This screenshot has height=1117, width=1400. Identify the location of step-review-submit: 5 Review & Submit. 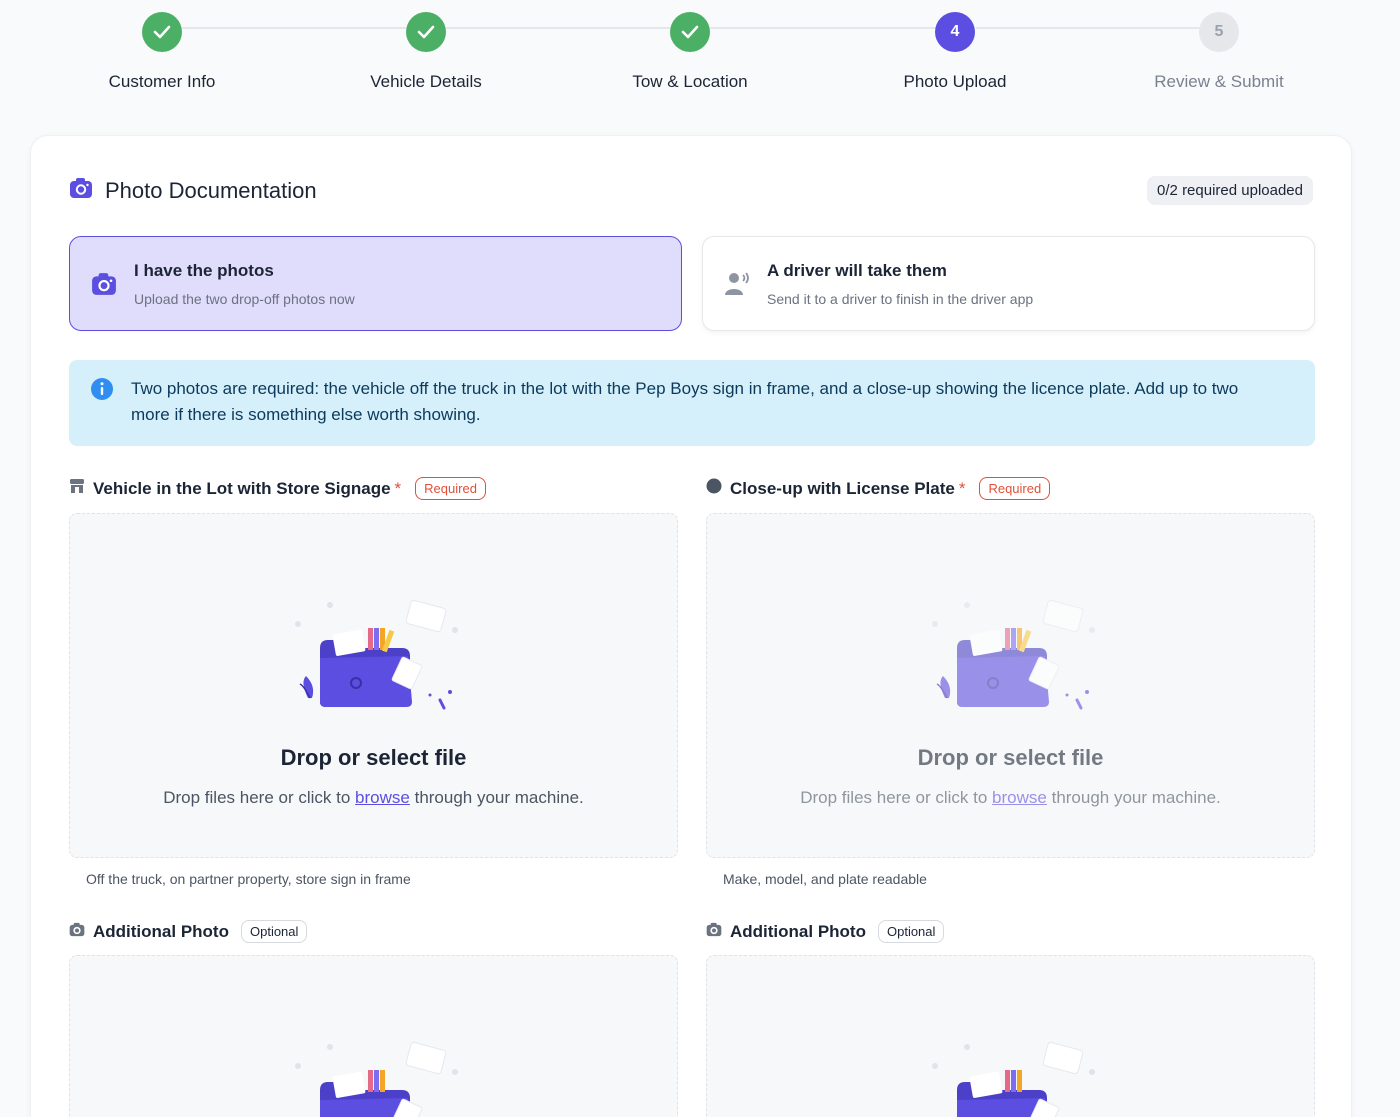
(1219, 52).